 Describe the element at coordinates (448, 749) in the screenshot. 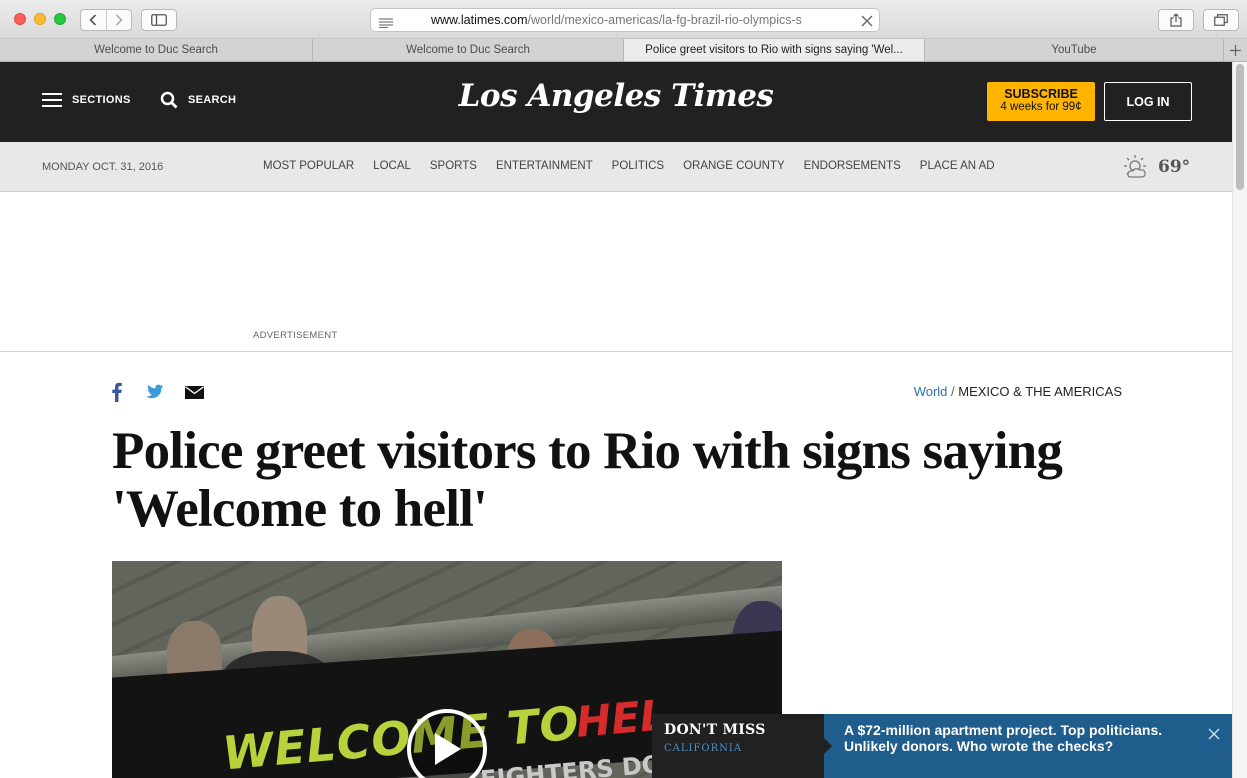

I see `play-icon` at that location.